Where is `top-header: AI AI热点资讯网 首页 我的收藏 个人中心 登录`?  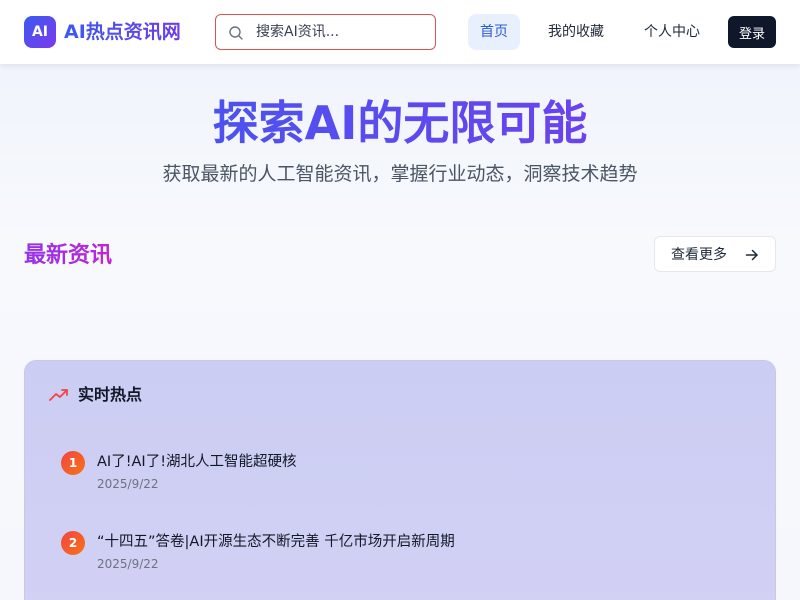
top-header: AI AI热点资讯网 首页 我的收藏 个人中心 登录 is located at coordinates (400, 32).